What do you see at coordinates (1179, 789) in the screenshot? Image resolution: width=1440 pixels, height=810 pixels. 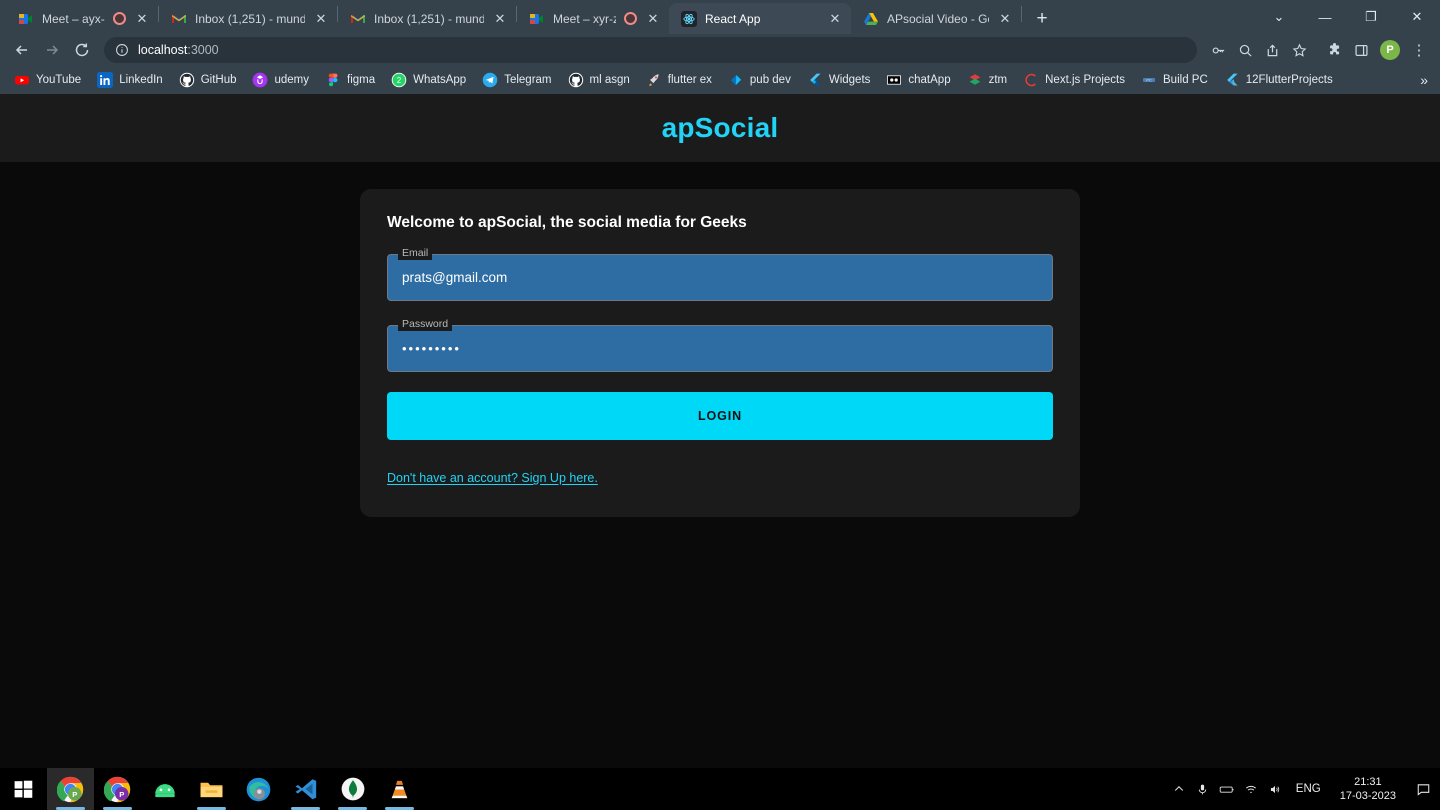 I see `tray-expand-chevron-icon` at bounding box center [1179, 789].